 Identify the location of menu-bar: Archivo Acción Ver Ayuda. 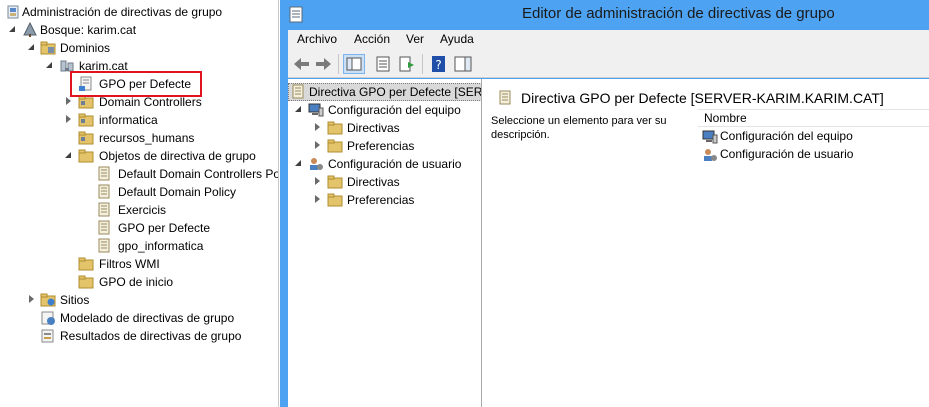
(608, 40).